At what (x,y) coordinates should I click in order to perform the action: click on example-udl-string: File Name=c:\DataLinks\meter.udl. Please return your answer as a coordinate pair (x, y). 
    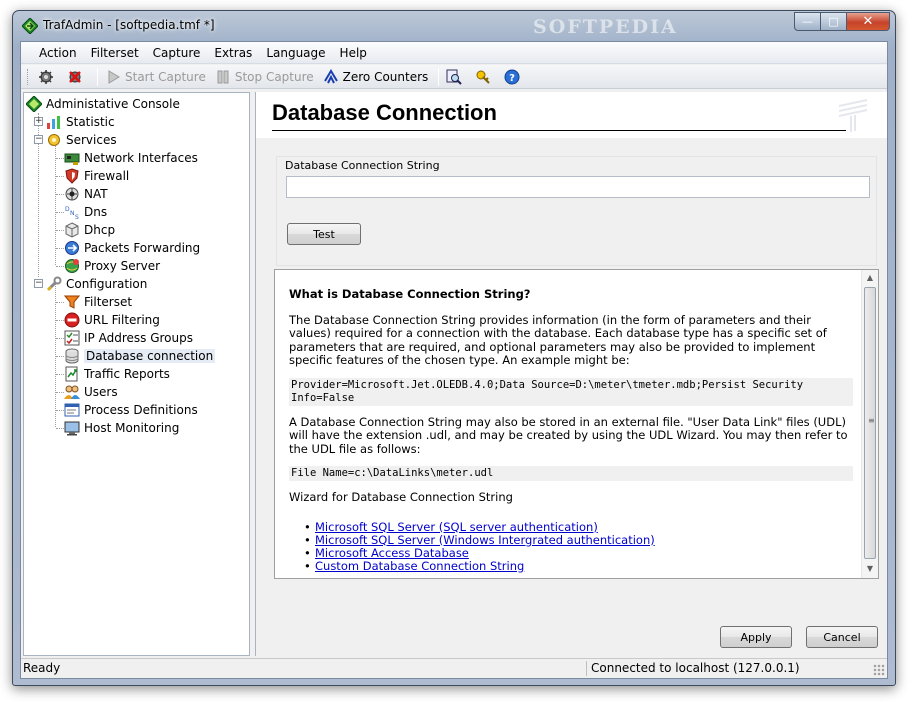
    Looking at the image, I should click on (571, 473).